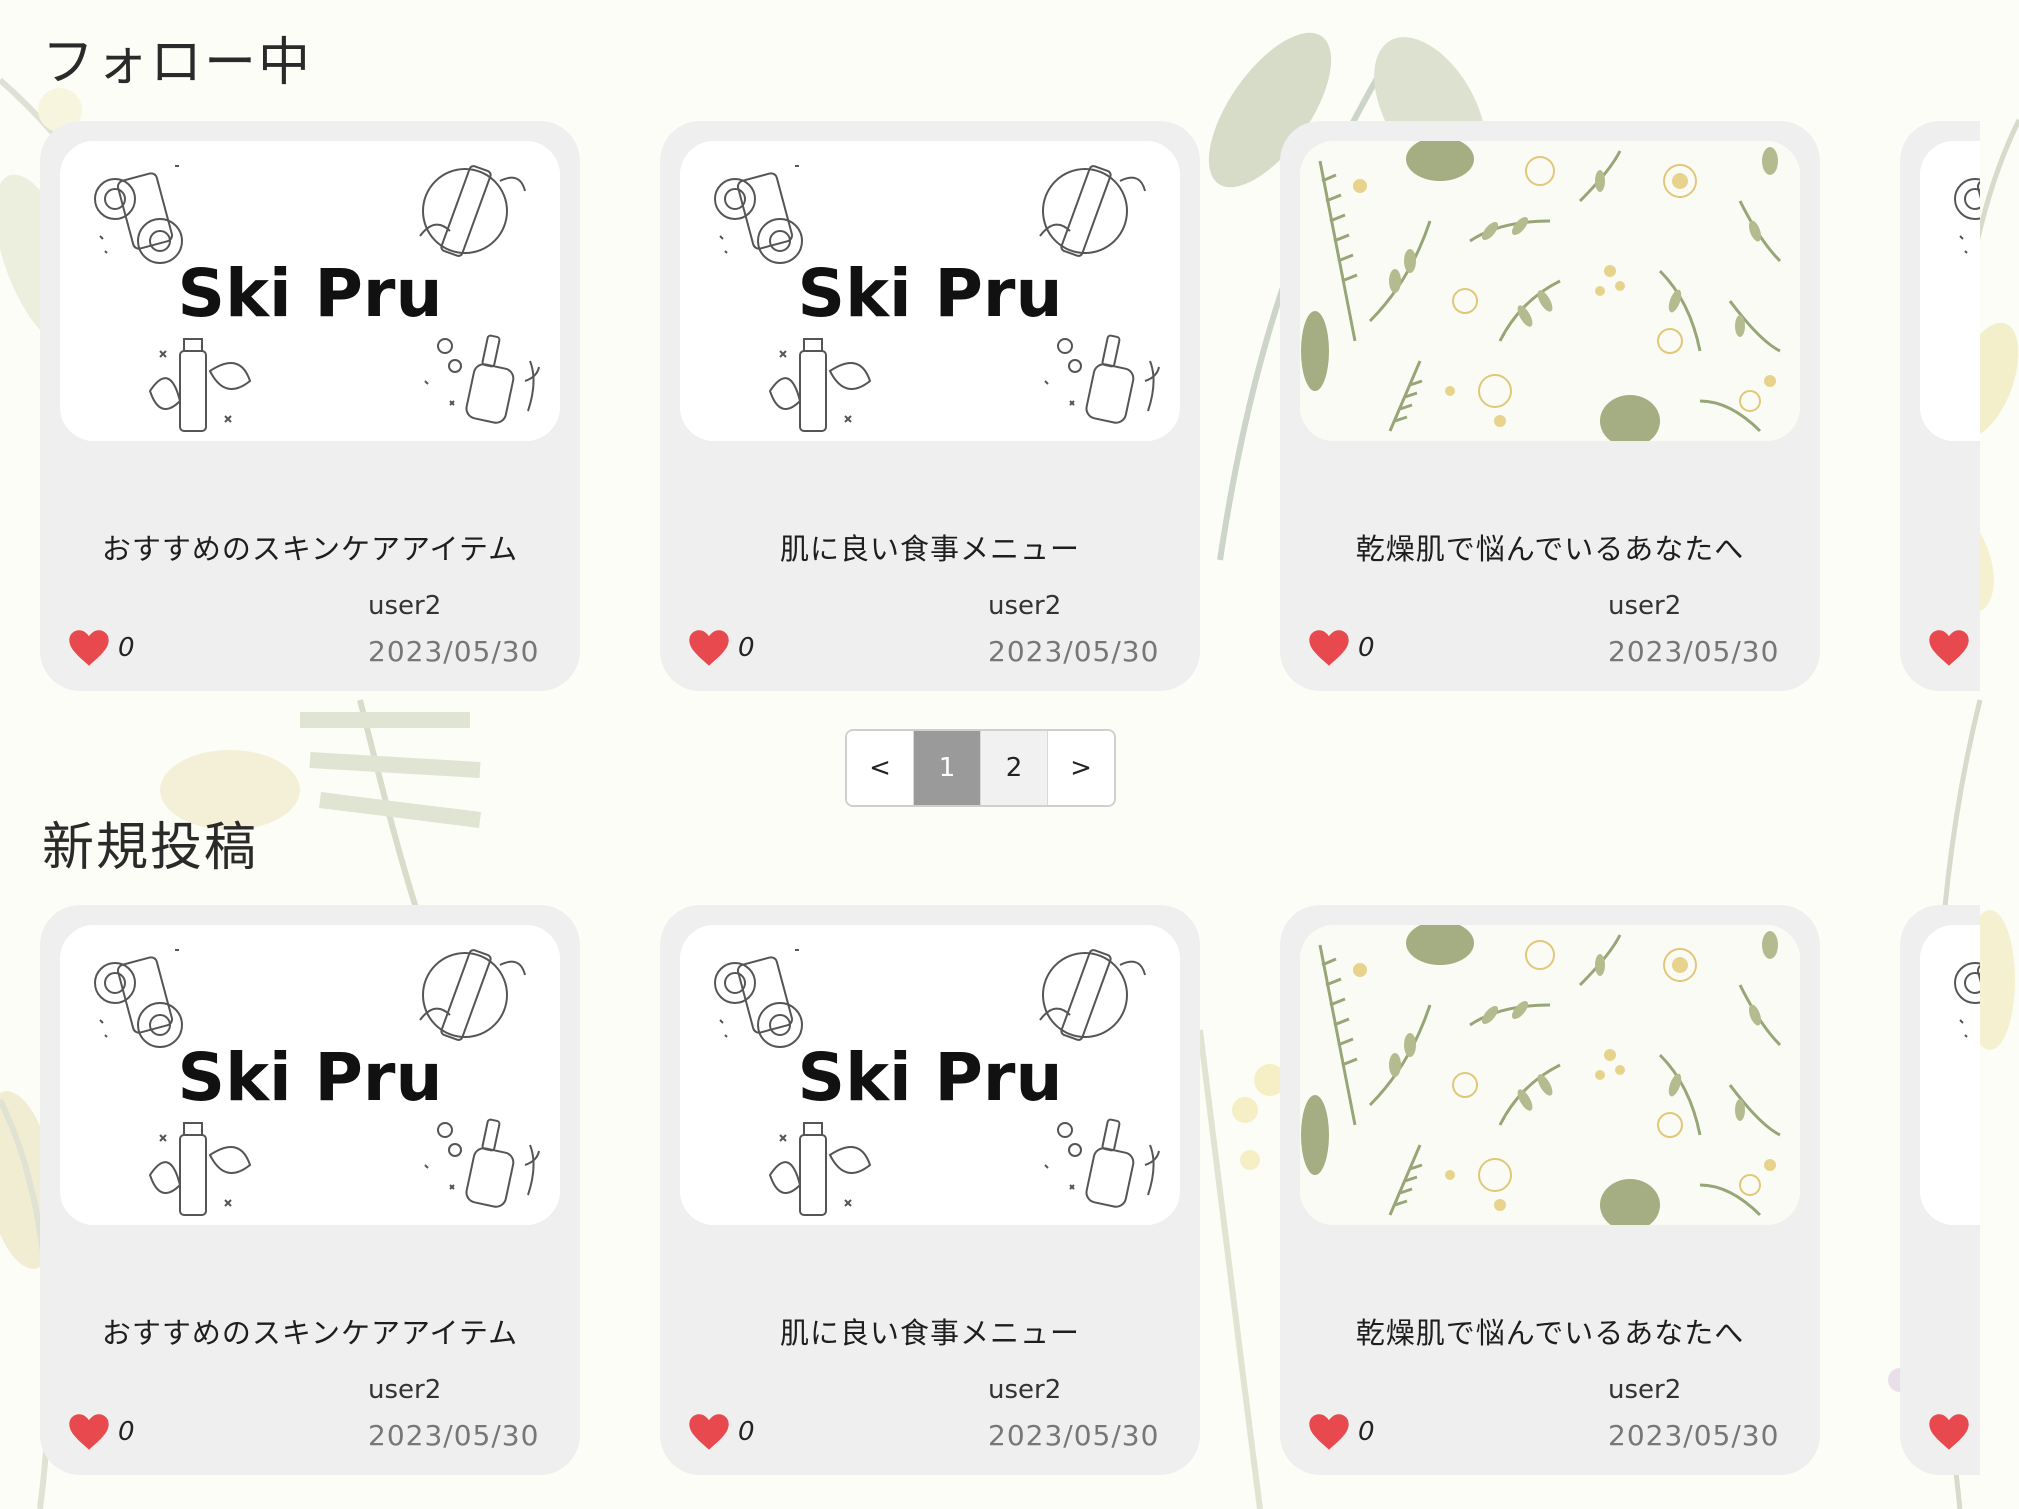  Describe the element at coordinates (880, 768) in the screenshot. I see `pagination-prev-button: <` at that location.